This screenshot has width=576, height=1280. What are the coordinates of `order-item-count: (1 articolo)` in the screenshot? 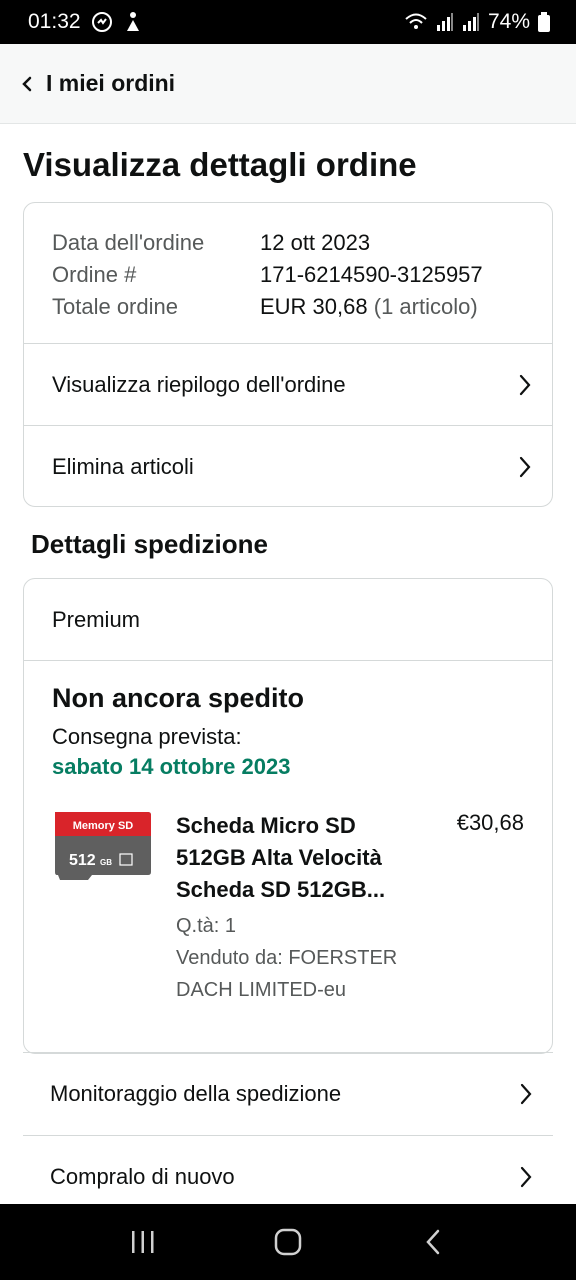 It's located at (425, 306).